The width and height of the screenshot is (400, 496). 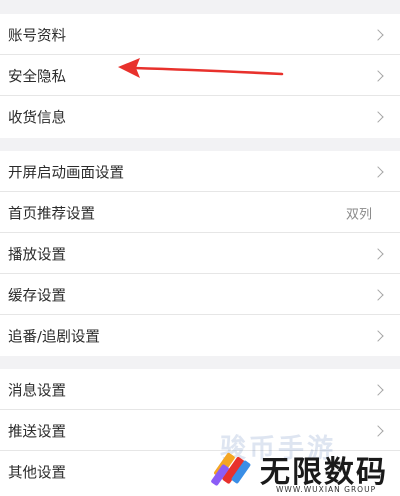 I want to click on row-label: 其他设置, so click(x=37, y=473).